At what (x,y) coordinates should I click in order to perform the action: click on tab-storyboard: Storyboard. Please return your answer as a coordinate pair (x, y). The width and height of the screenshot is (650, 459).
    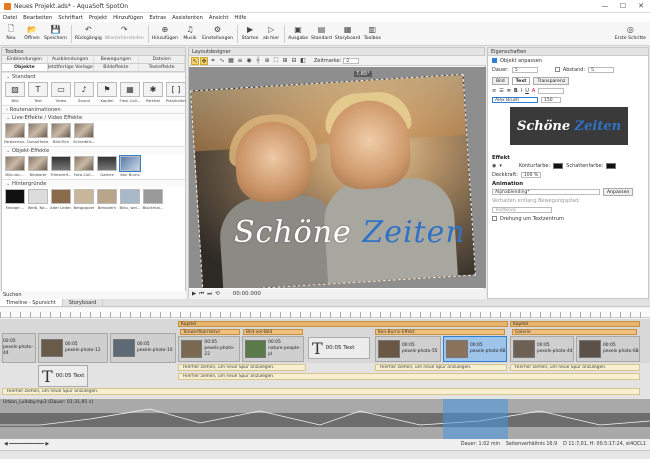
    Looking at the image, I should click on (83, 302).